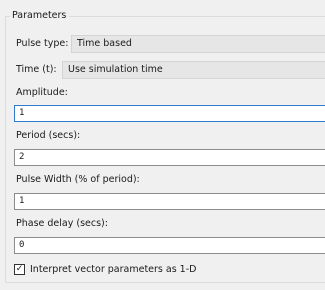 Image resolution: width=325 pixels, height=290 pixels. I want to click on interpret-vector-label: Interpret vector parameters as 1-D, so click(113, 270).